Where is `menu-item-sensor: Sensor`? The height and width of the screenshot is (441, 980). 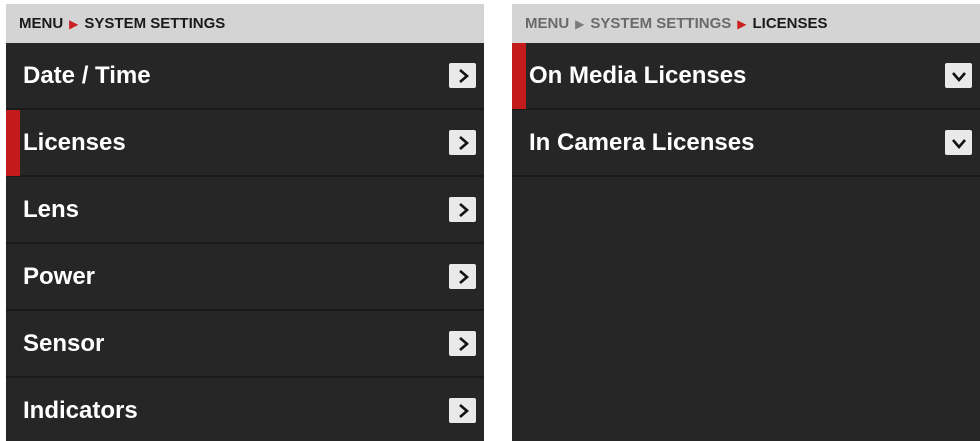
menu-item-sensor: Sensor is located at coordinates (245, 344).